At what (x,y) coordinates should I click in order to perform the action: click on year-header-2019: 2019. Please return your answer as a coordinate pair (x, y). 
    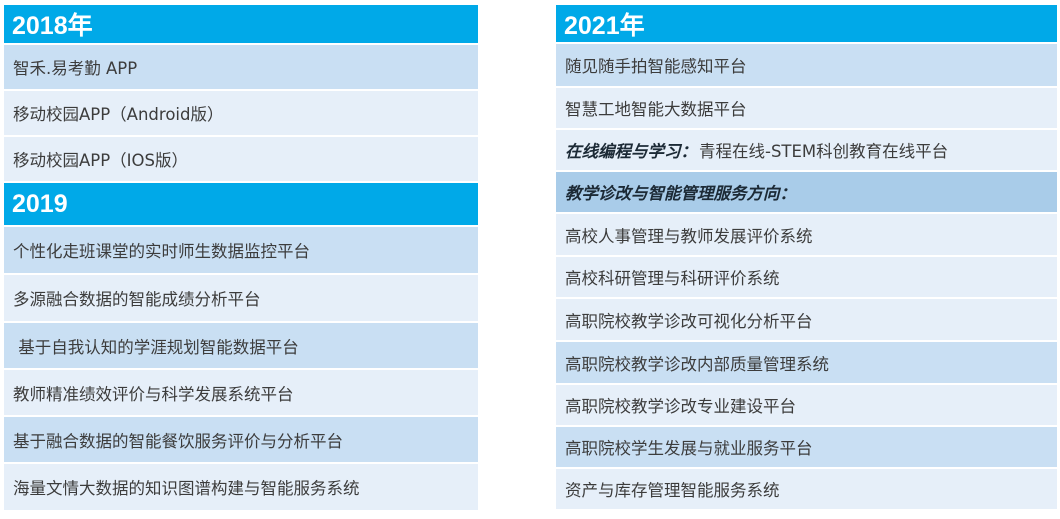
    Looking at the image, I should click on (241, 203).